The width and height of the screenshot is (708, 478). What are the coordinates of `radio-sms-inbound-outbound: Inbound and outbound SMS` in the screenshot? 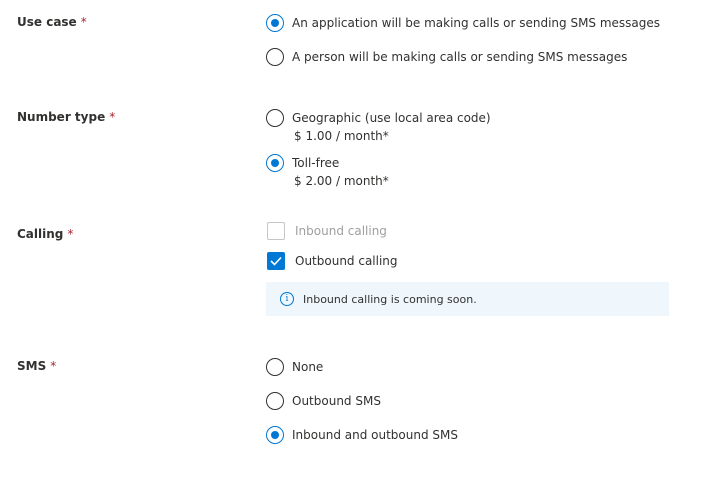 It's located at (362, 435).